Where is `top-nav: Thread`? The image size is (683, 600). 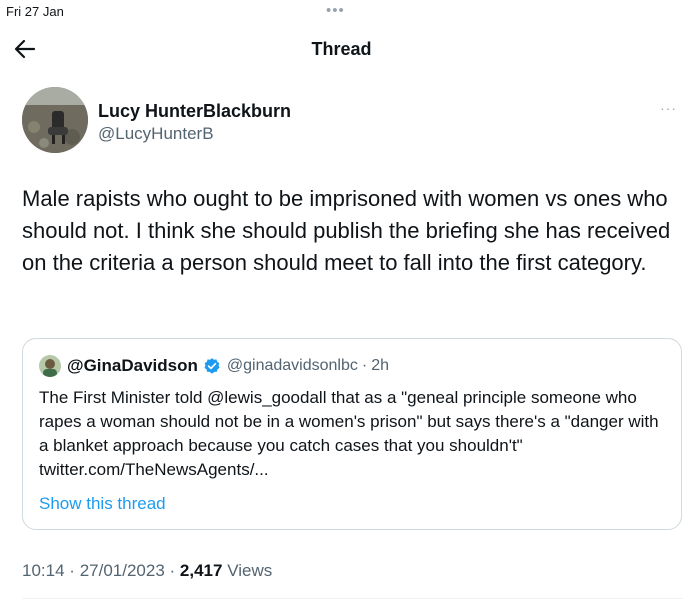 top-nav: Thread is located at coordinates (341, 49).